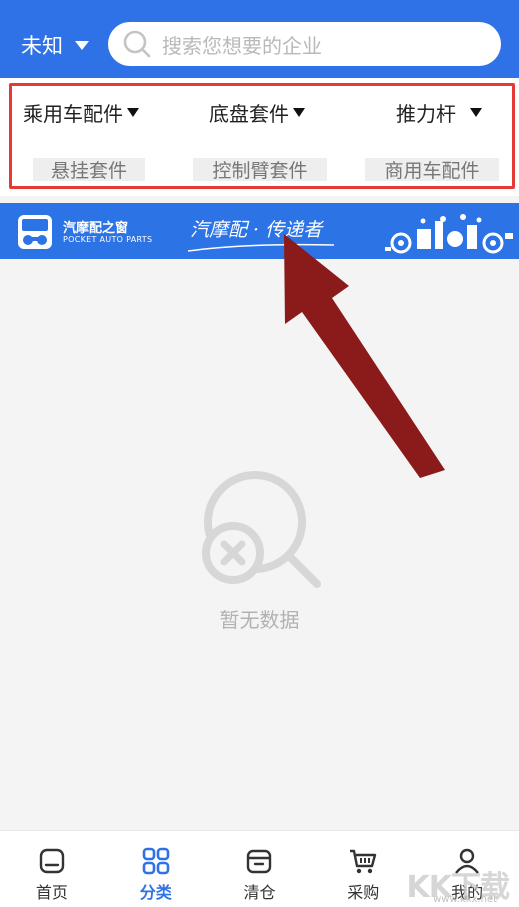  What do you see at coordinates (155, 892) in the screenshot?
I see `tab-label: 分类` at bounding box center [155, 892].